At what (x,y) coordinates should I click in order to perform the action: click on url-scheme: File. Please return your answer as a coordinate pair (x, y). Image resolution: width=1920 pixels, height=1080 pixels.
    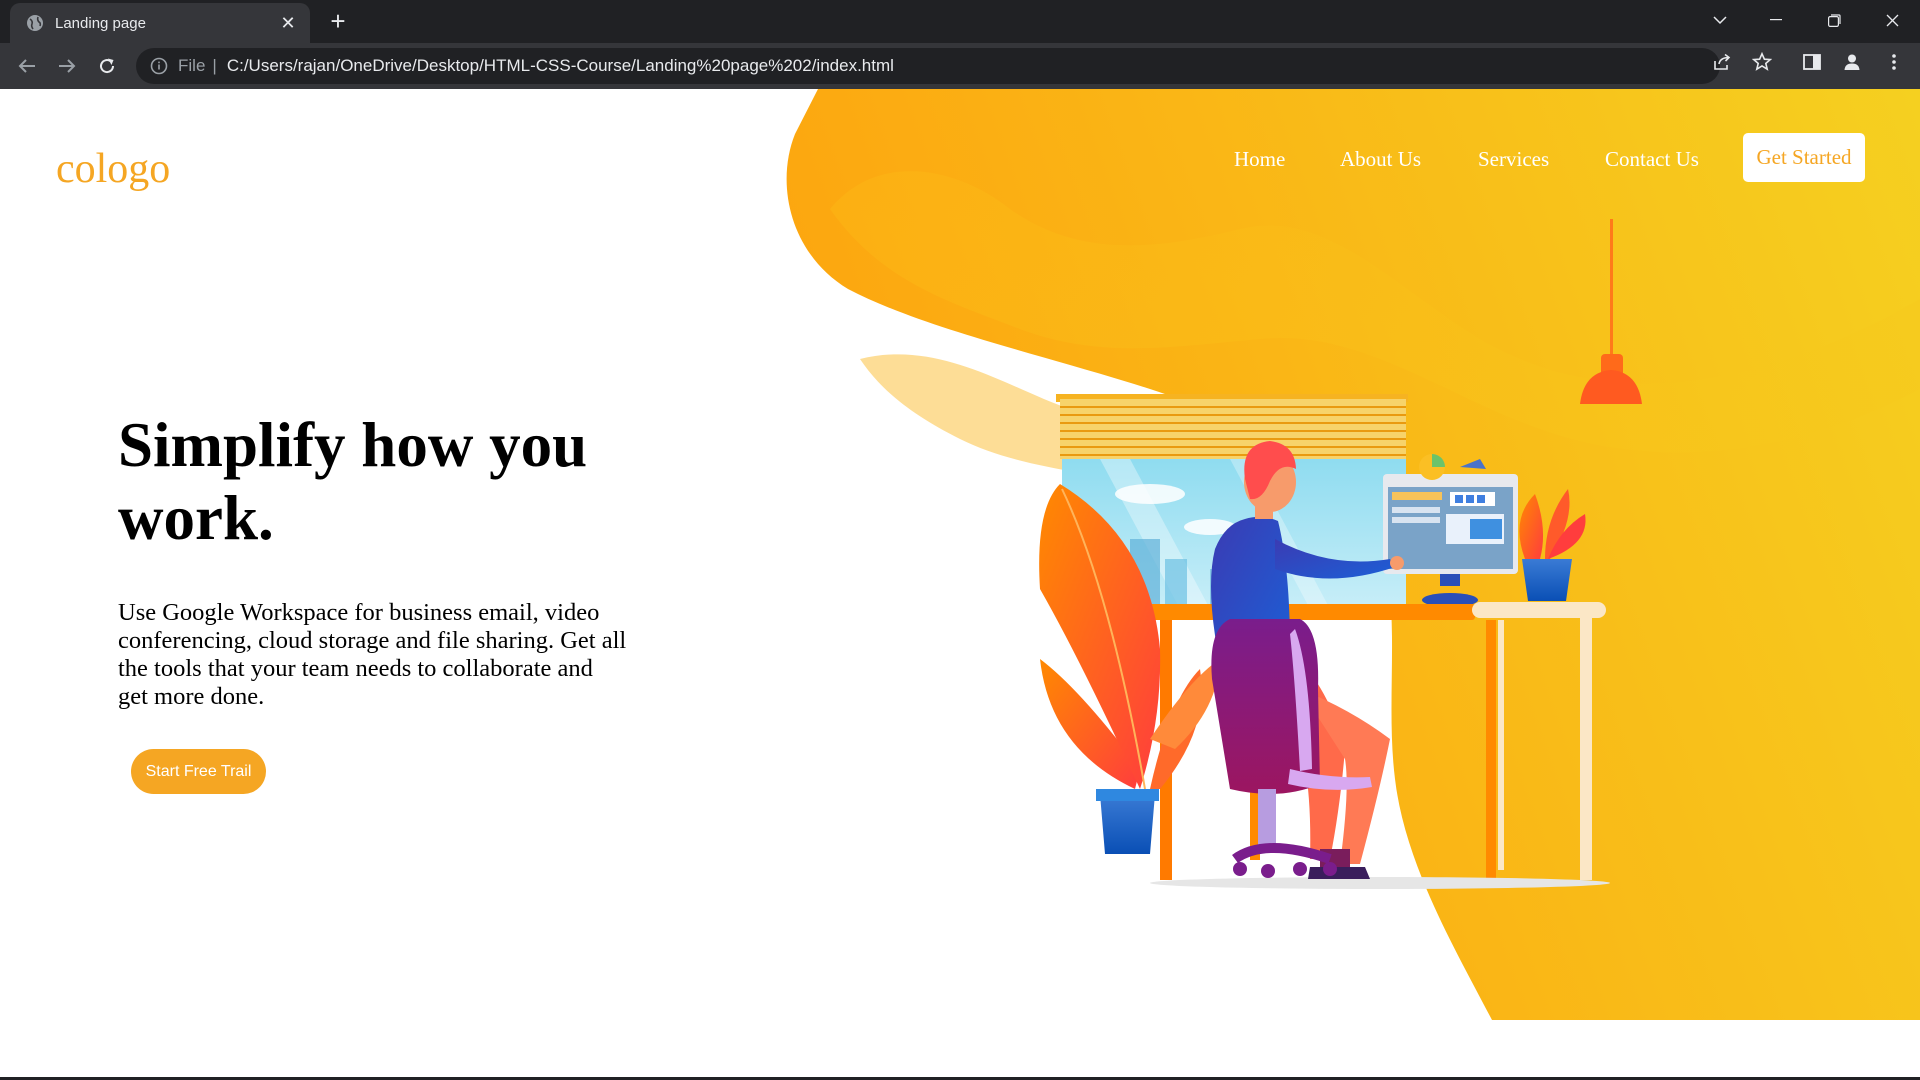
    Looking at the image, I should click on (192, 65).